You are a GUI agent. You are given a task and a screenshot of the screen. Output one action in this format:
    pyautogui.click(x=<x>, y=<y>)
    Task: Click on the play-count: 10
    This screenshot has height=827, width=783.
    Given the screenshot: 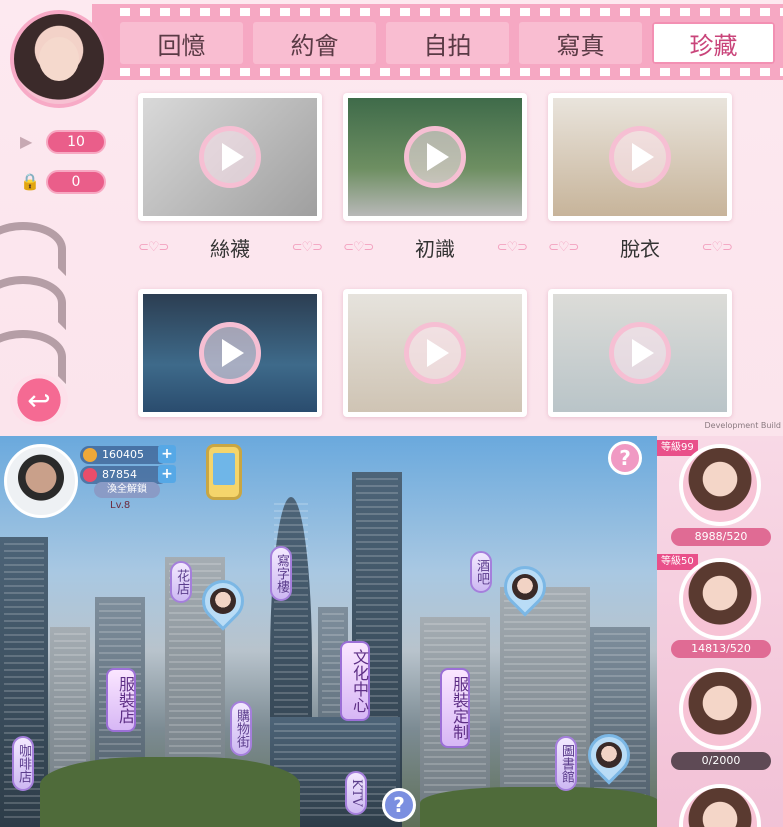 What is the action you would take?
    pyautogui.click(x=76, y=142)
    